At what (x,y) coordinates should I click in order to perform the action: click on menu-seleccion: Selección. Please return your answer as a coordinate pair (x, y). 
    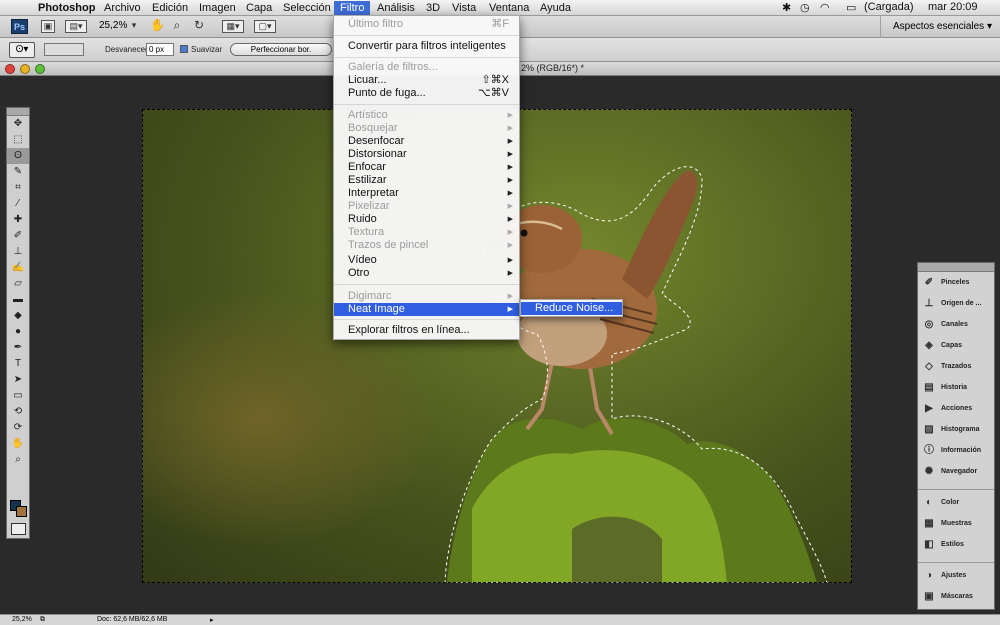
    Looking at the image, I should click on (307, 8).